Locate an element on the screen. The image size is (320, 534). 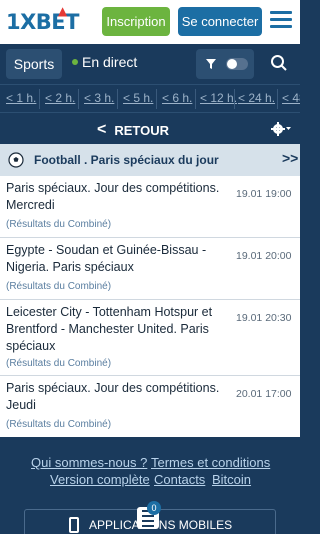
back-bar: < RETOUR is located at coordinates (150, 128).